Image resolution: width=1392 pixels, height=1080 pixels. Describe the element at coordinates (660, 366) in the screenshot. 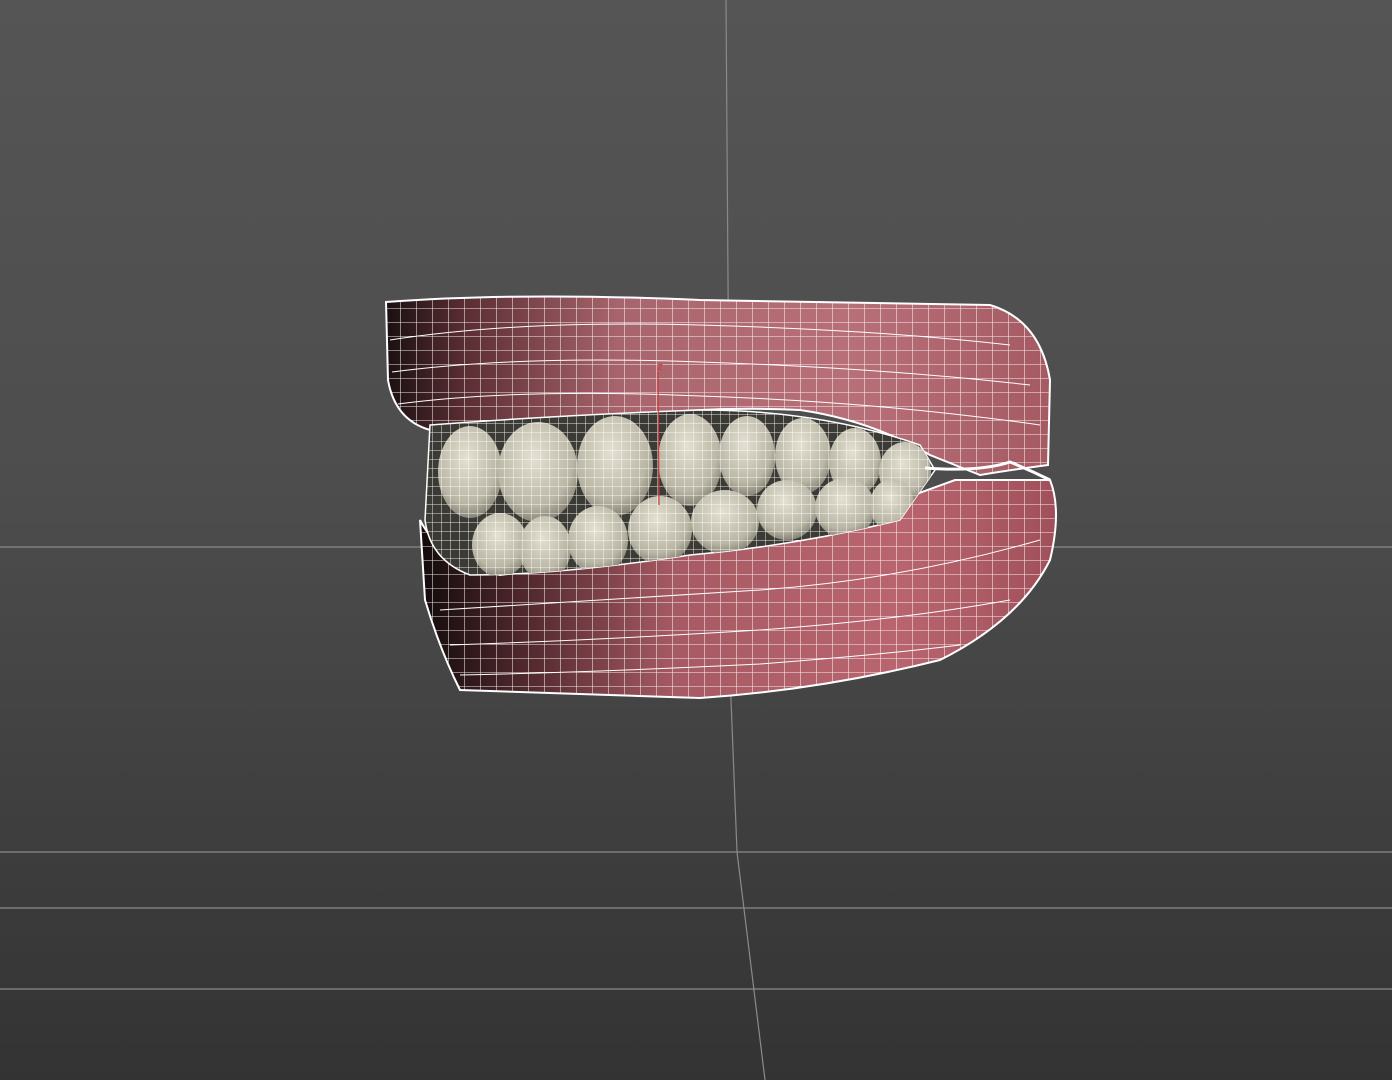

I see `z-axis-label: z` at that location.